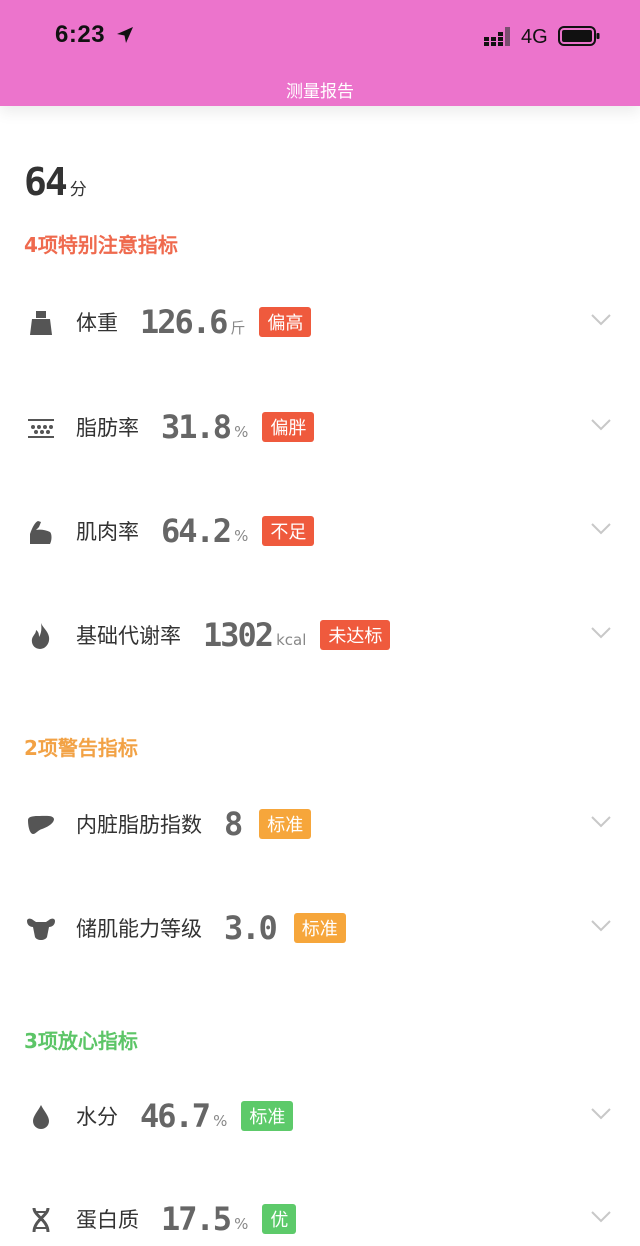 The image size is (640, 1246). Describe the element at coordinates (107, 428) in the screenshot. I see `metric-label: 脂肪率` at that location.